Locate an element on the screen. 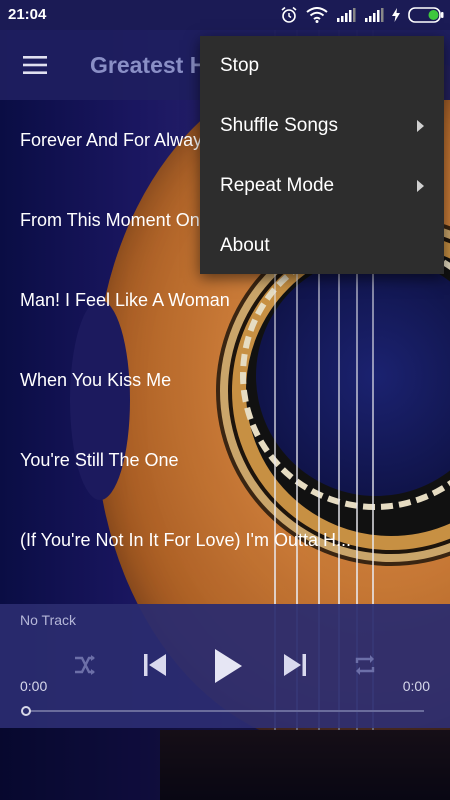  now-playing-label: No Track is located at coordinates (48, 620).